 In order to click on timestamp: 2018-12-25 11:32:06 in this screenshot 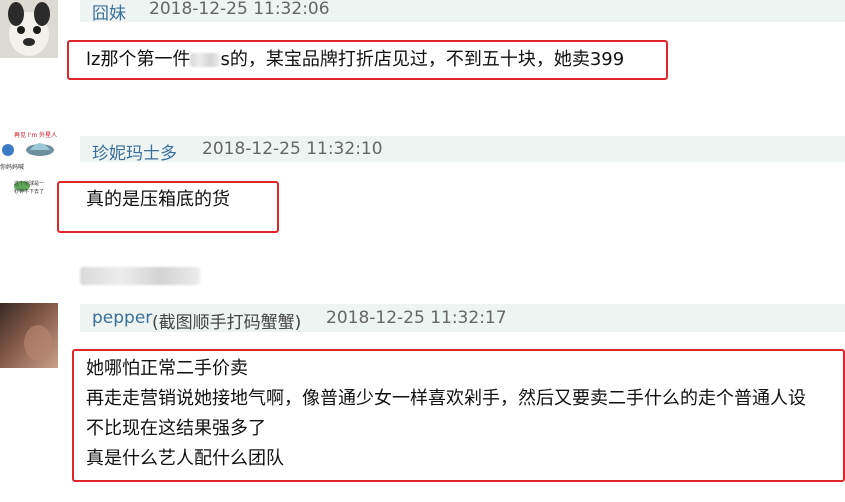, I will do `click(239, 9)`.